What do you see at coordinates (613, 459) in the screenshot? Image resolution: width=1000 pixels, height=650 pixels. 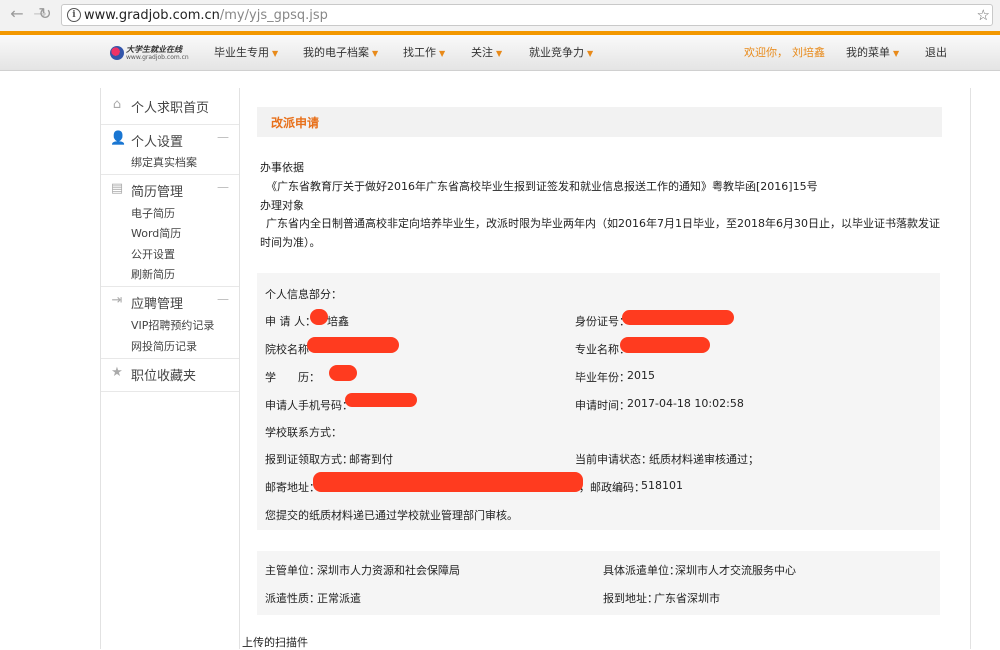 I see `status-label: 当前申请状态：` at bounding box center [613, 459].